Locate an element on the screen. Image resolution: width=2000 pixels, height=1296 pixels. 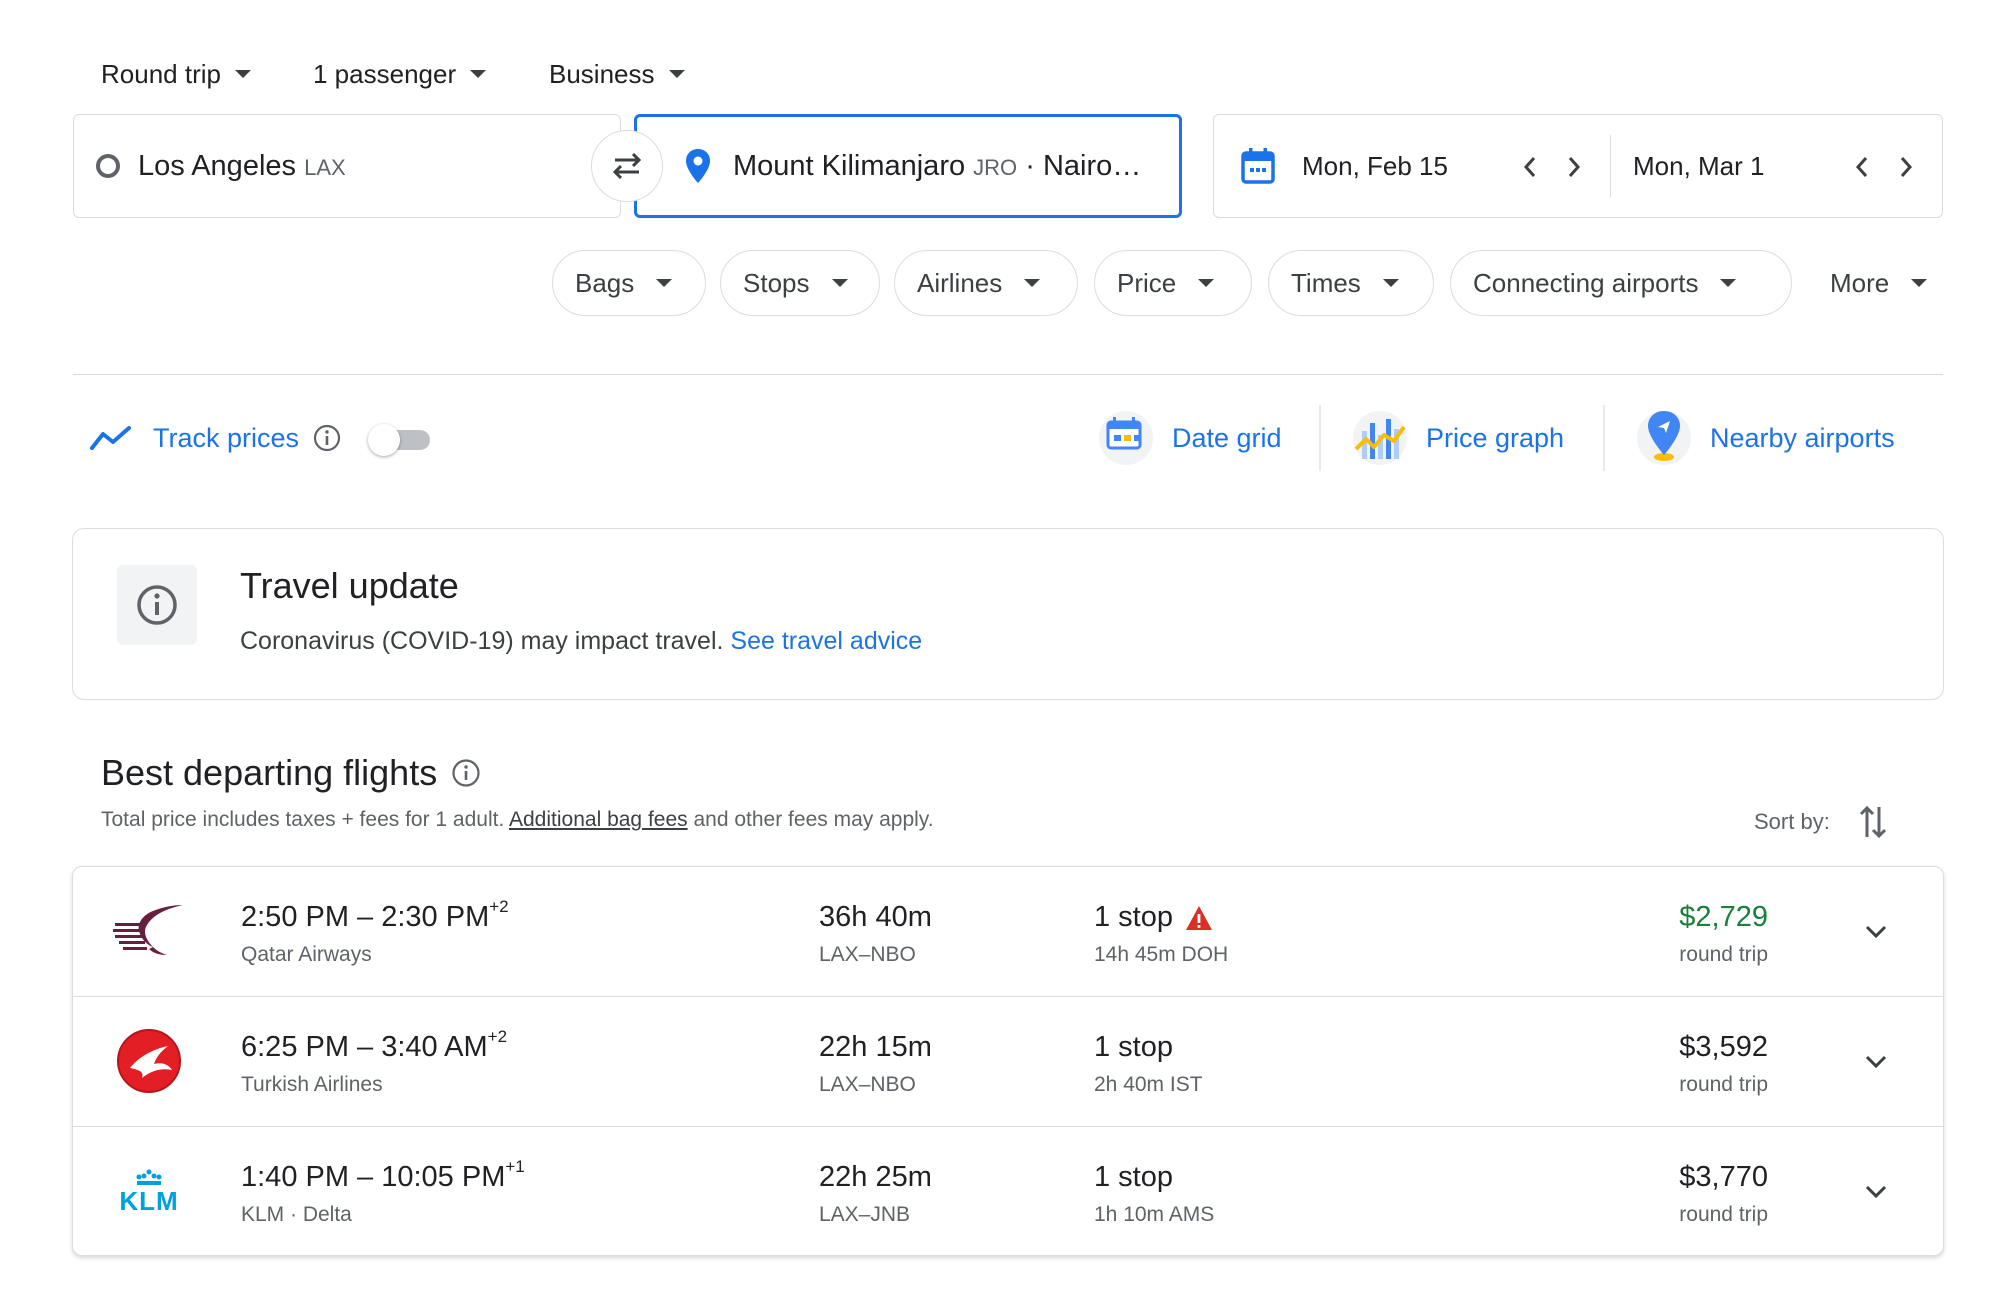
sort-icon is located at coordinates (1872, 822).